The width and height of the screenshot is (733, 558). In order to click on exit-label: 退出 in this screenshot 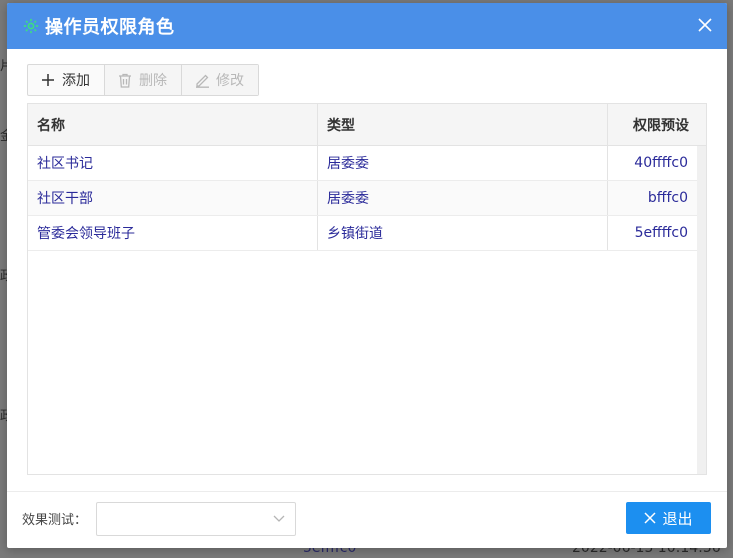, I will do `click(677, 518)`.